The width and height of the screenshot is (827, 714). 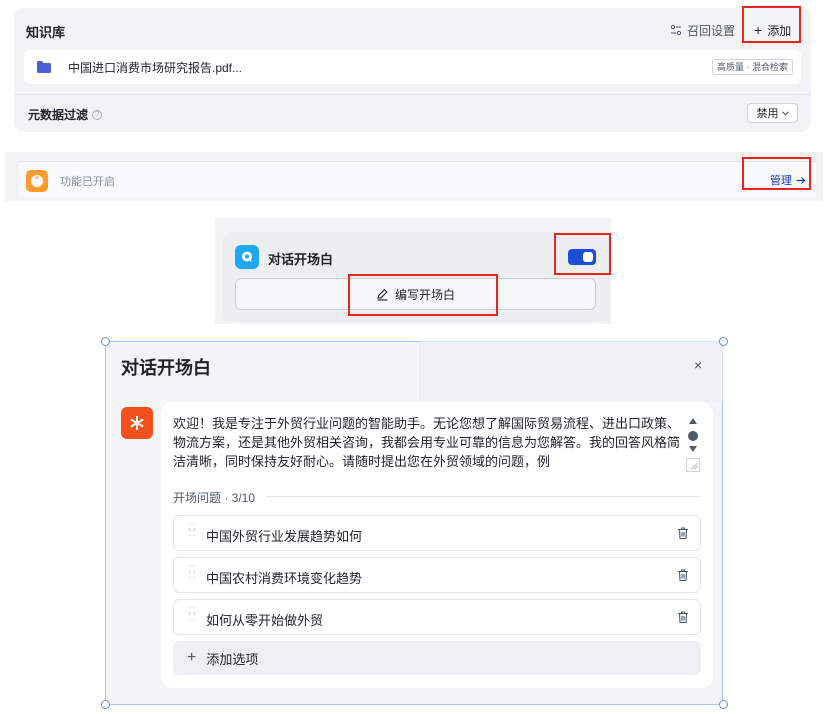 I want to click on recall-settings-button: 召回设置, so click(x=702, y=30).